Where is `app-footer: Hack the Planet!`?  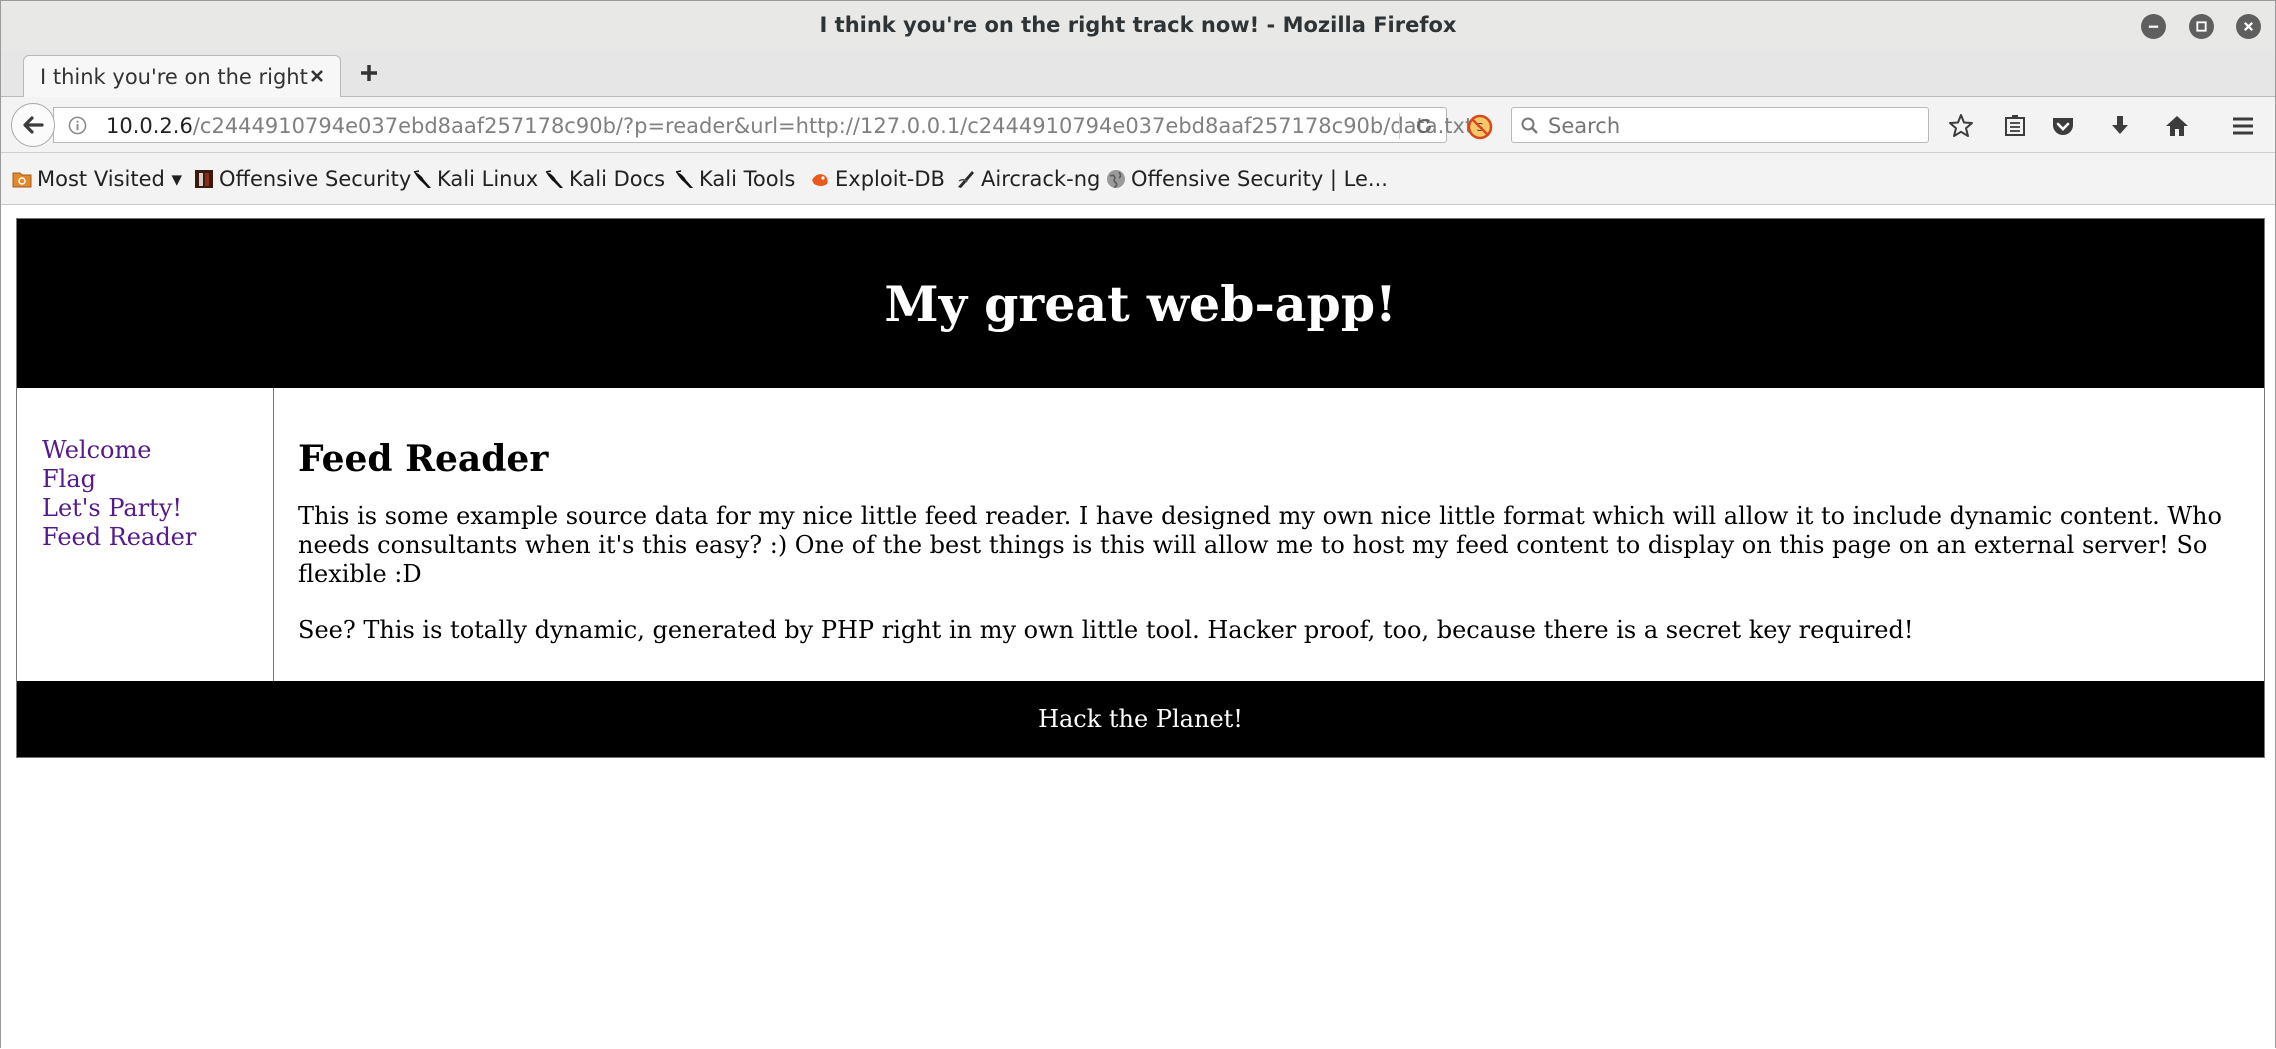
app-footer: Hack the Planet! is located at coordinates (1140, 719).